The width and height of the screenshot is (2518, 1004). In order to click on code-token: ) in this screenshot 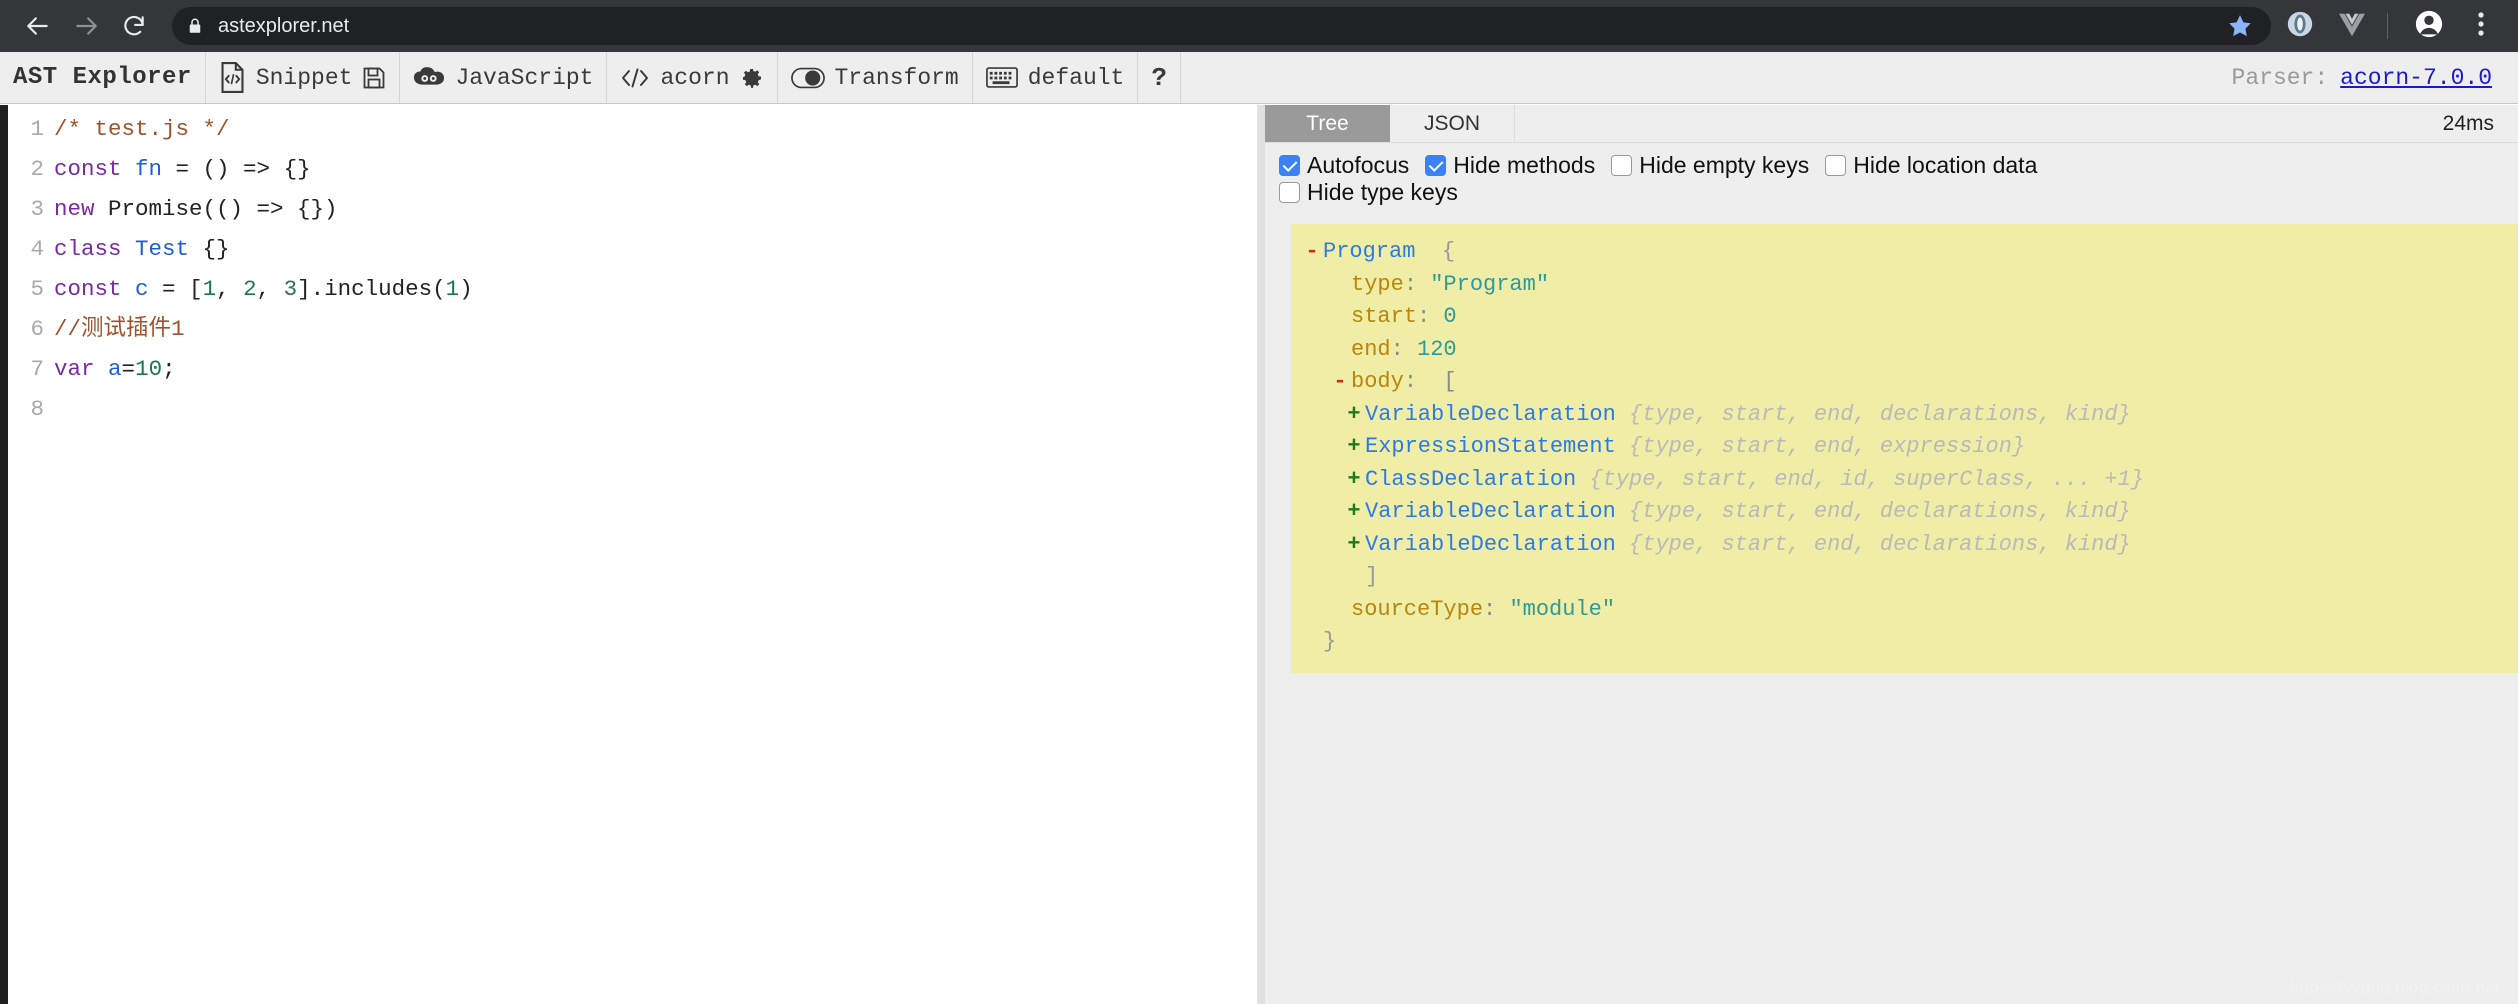, I will do `click(466, 289)`.